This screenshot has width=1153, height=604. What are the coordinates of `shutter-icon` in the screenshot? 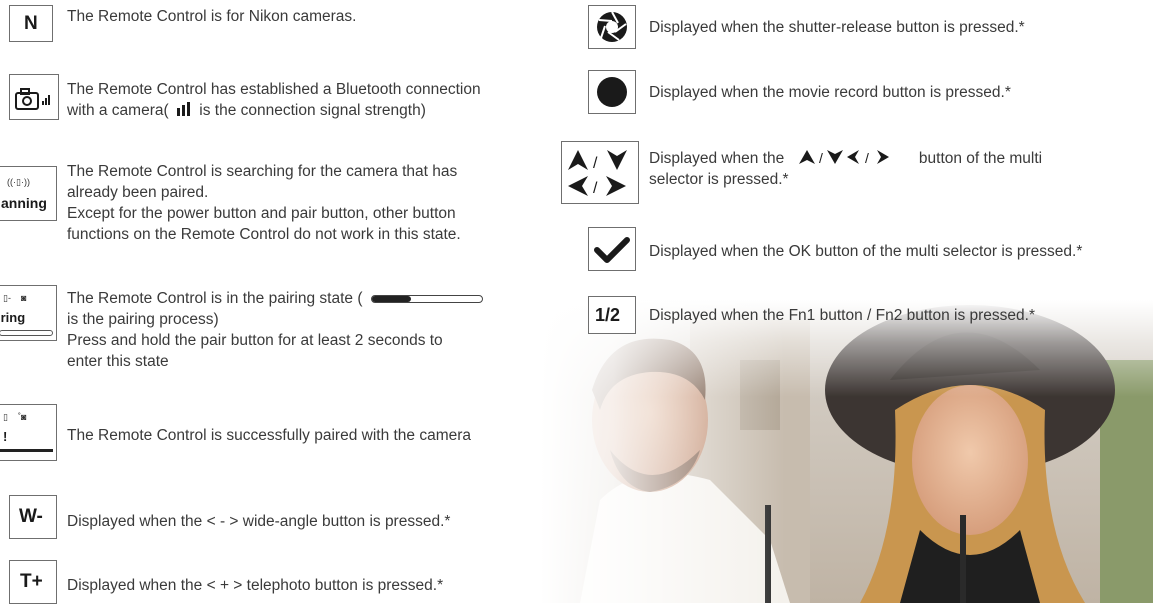 It's located at (612, 27).